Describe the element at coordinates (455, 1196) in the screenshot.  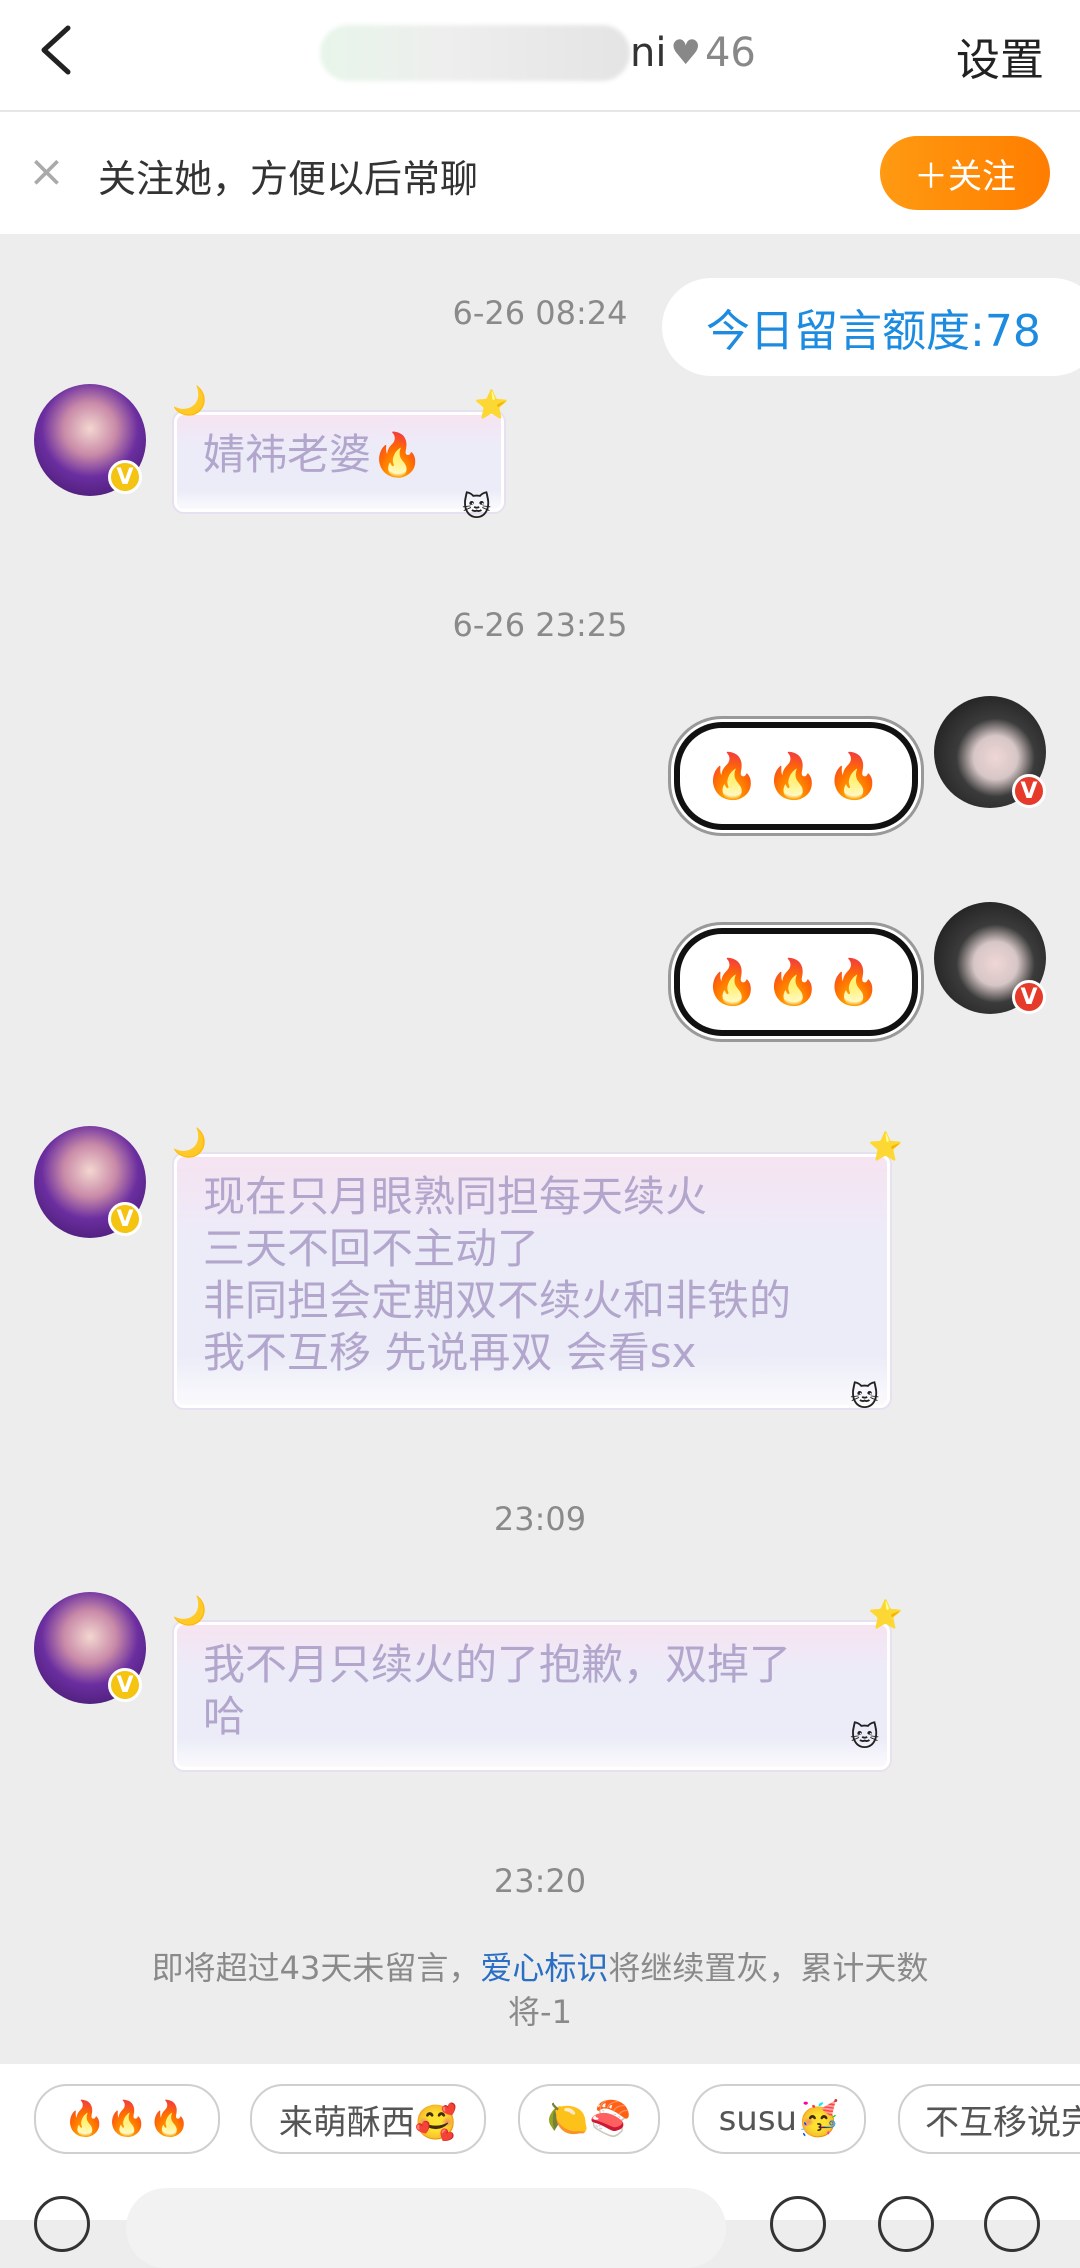
I see `message-line: 现在只月眼熟同担每天续火` at that location.